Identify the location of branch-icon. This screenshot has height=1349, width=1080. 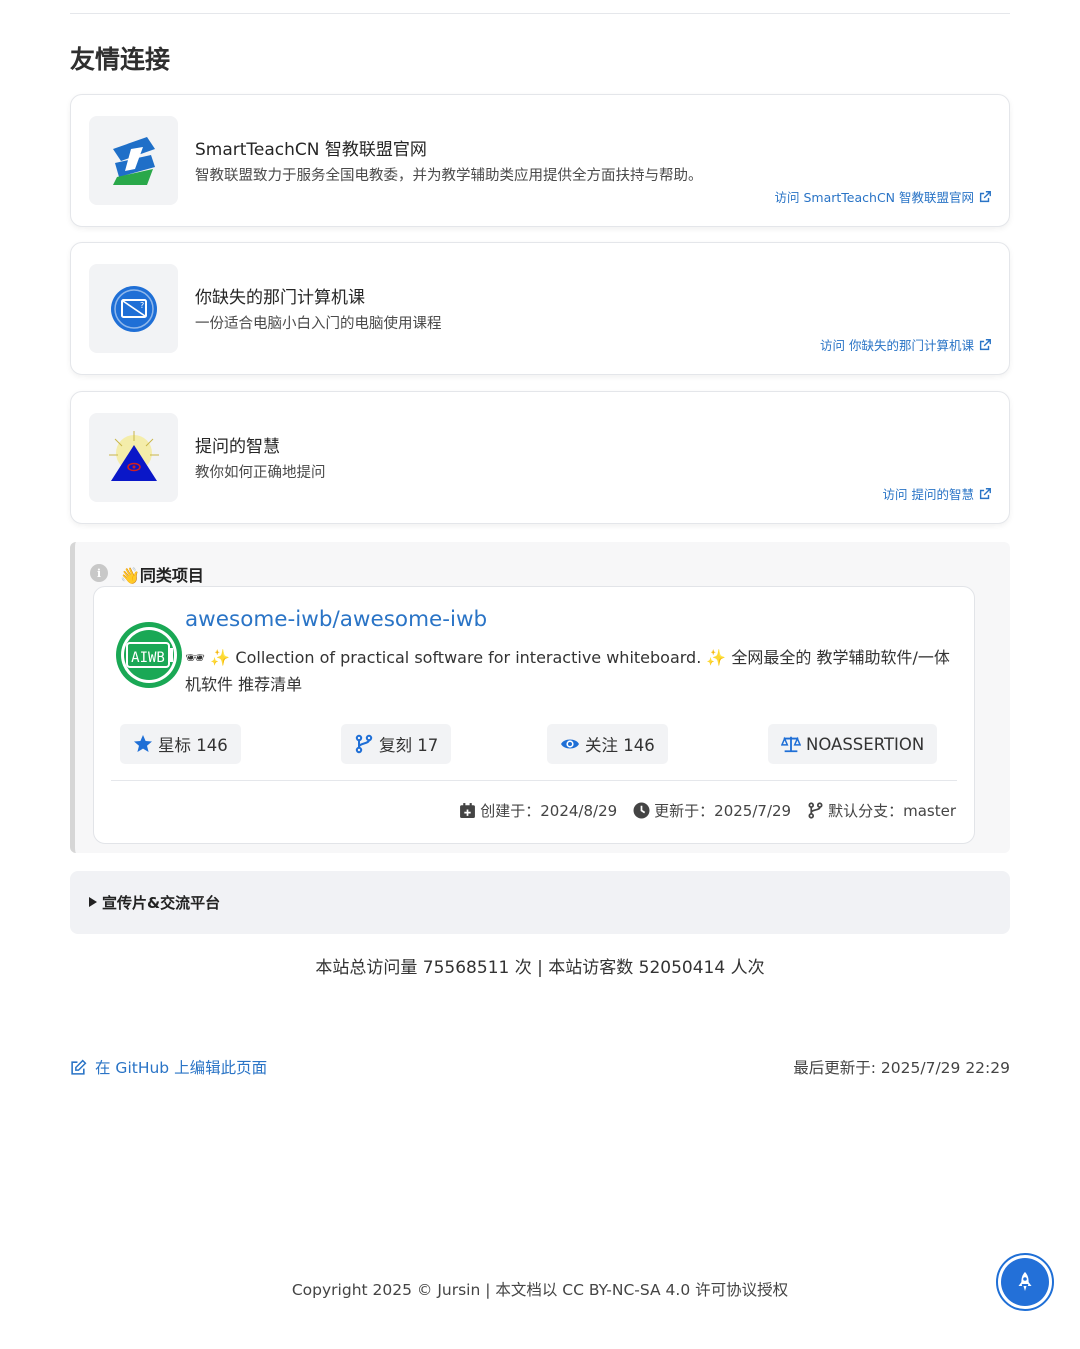
(815, 810).